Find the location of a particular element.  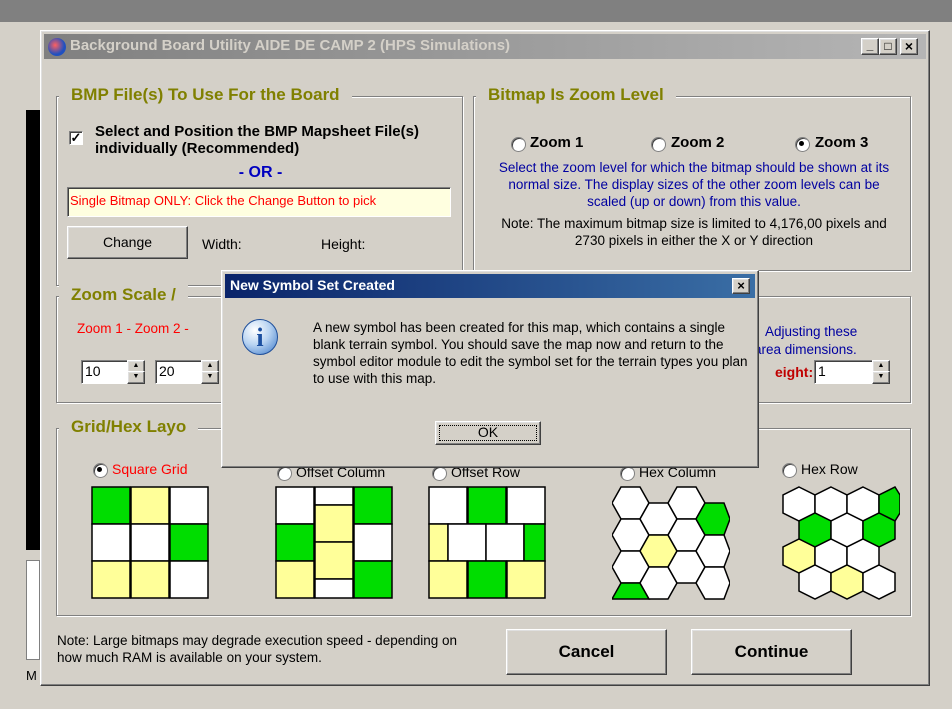

hex-row-label: Hex Row is located at coordinates (829, 469).